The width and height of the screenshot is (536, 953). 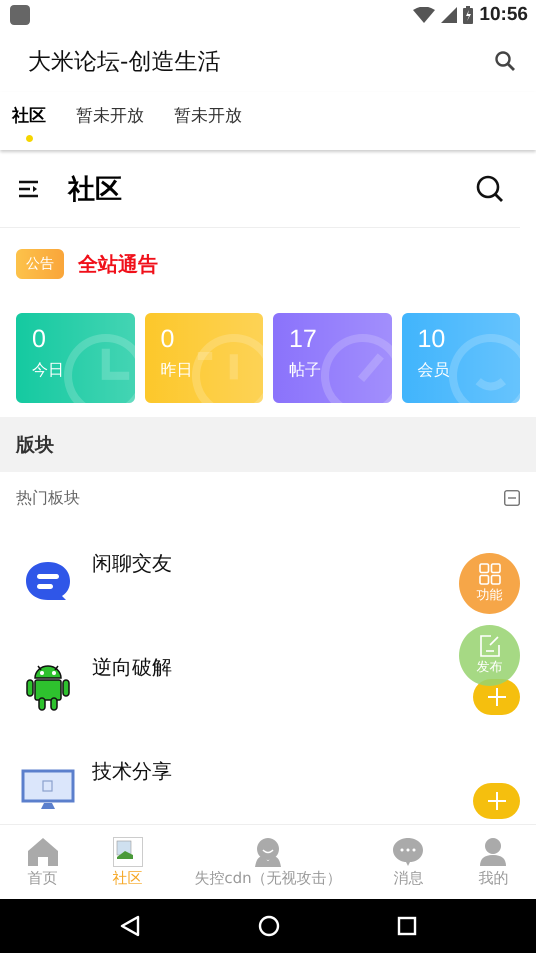 I want to click on collapse-button, so click(x=512, y=498).